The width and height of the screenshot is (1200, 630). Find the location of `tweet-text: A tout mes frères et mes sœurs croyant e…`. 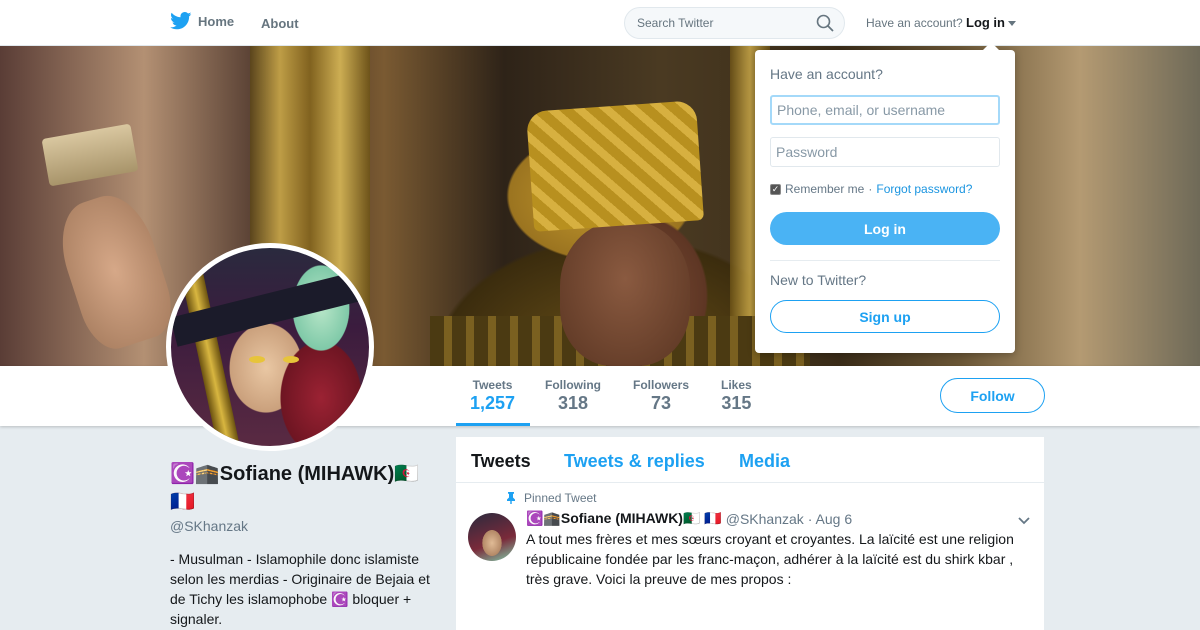

tweet-text: A tout mes frères et mes sœurs croyant e… is located at coordinates (770, 559).